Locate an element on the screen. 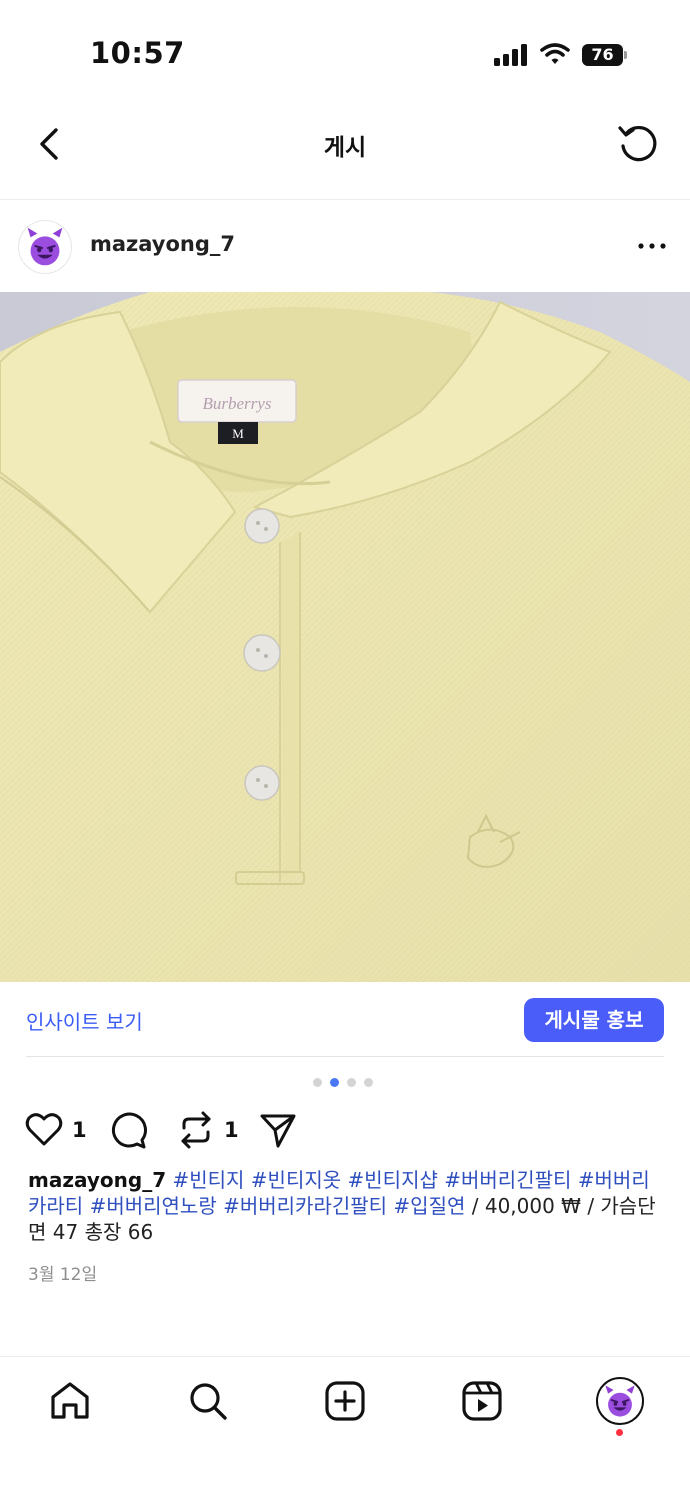  battery-indicator: 76 is located at coordinates (605, 55).